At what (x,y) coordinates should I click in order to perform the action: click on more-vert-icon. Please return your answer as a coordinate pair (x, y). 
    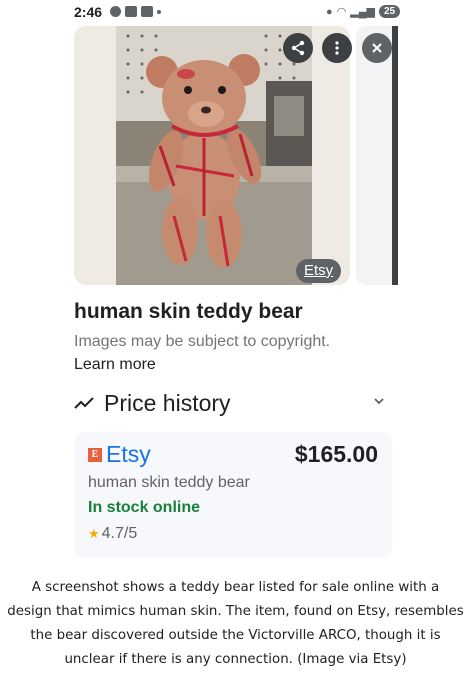
    Looking at the image, I should click on (337, 48).